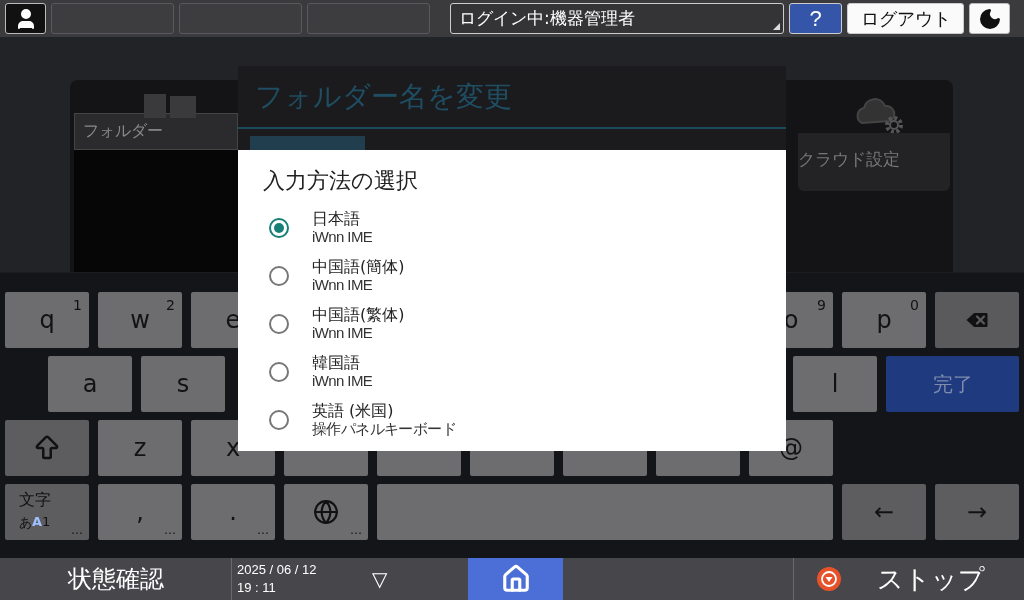 This screenshot has width=1024, height=600. What do you see at coordinates (35, 500) in the screenshot?
I see `key-label: 文字` at bounding box center [35, 500].